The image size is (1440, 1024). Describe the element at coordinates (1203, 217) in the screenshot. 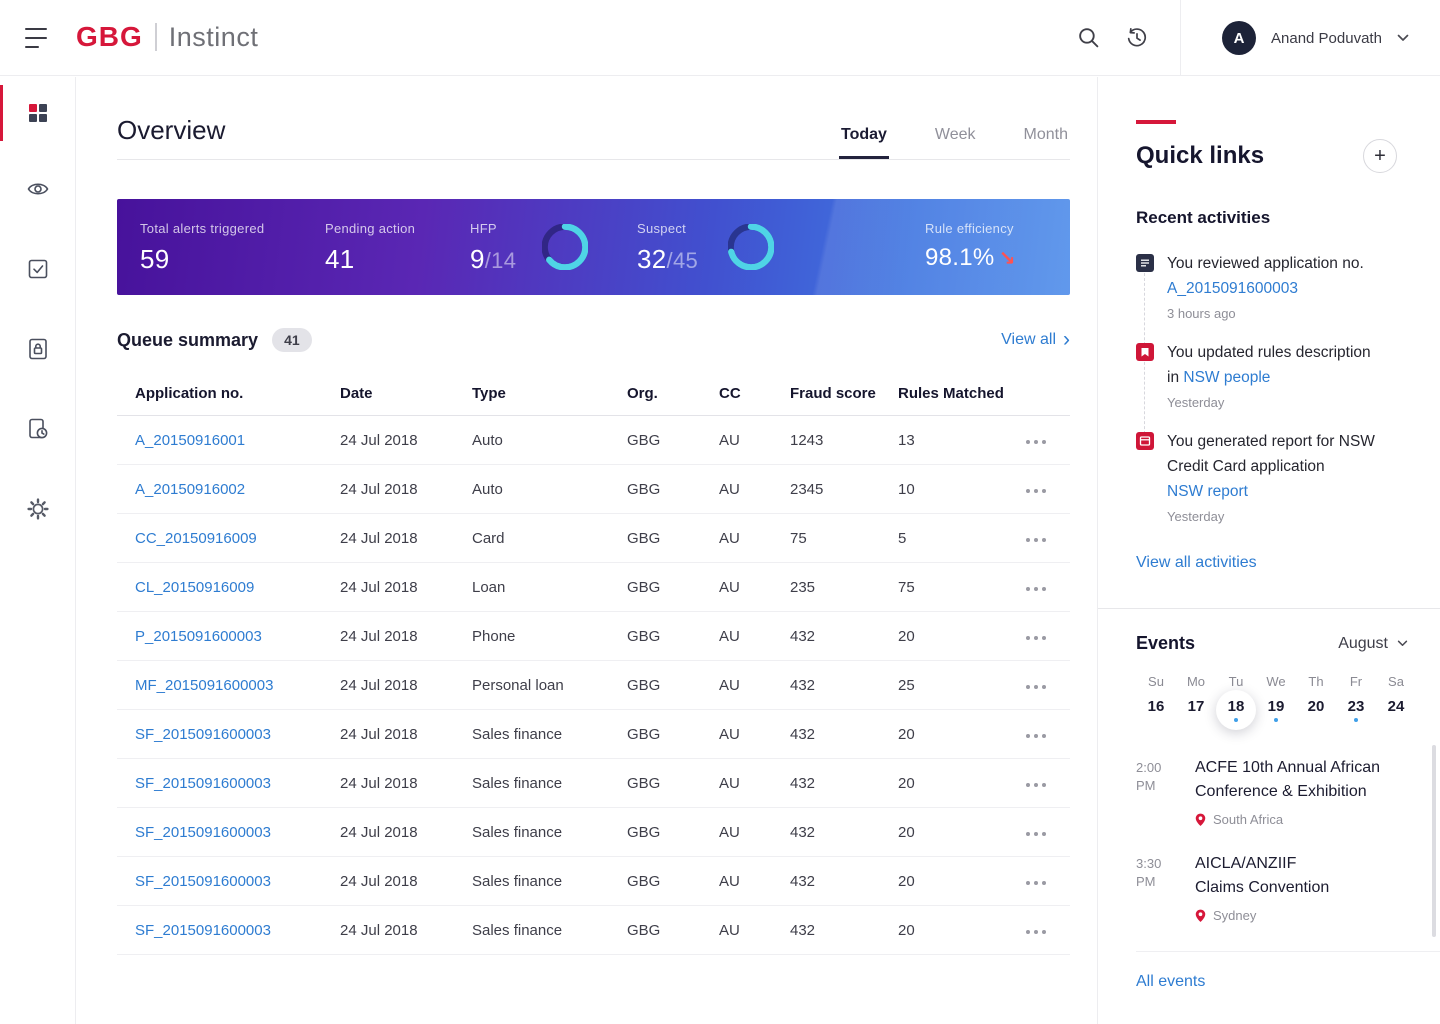

I see `recent-activities-title: Recent activities` at that location.